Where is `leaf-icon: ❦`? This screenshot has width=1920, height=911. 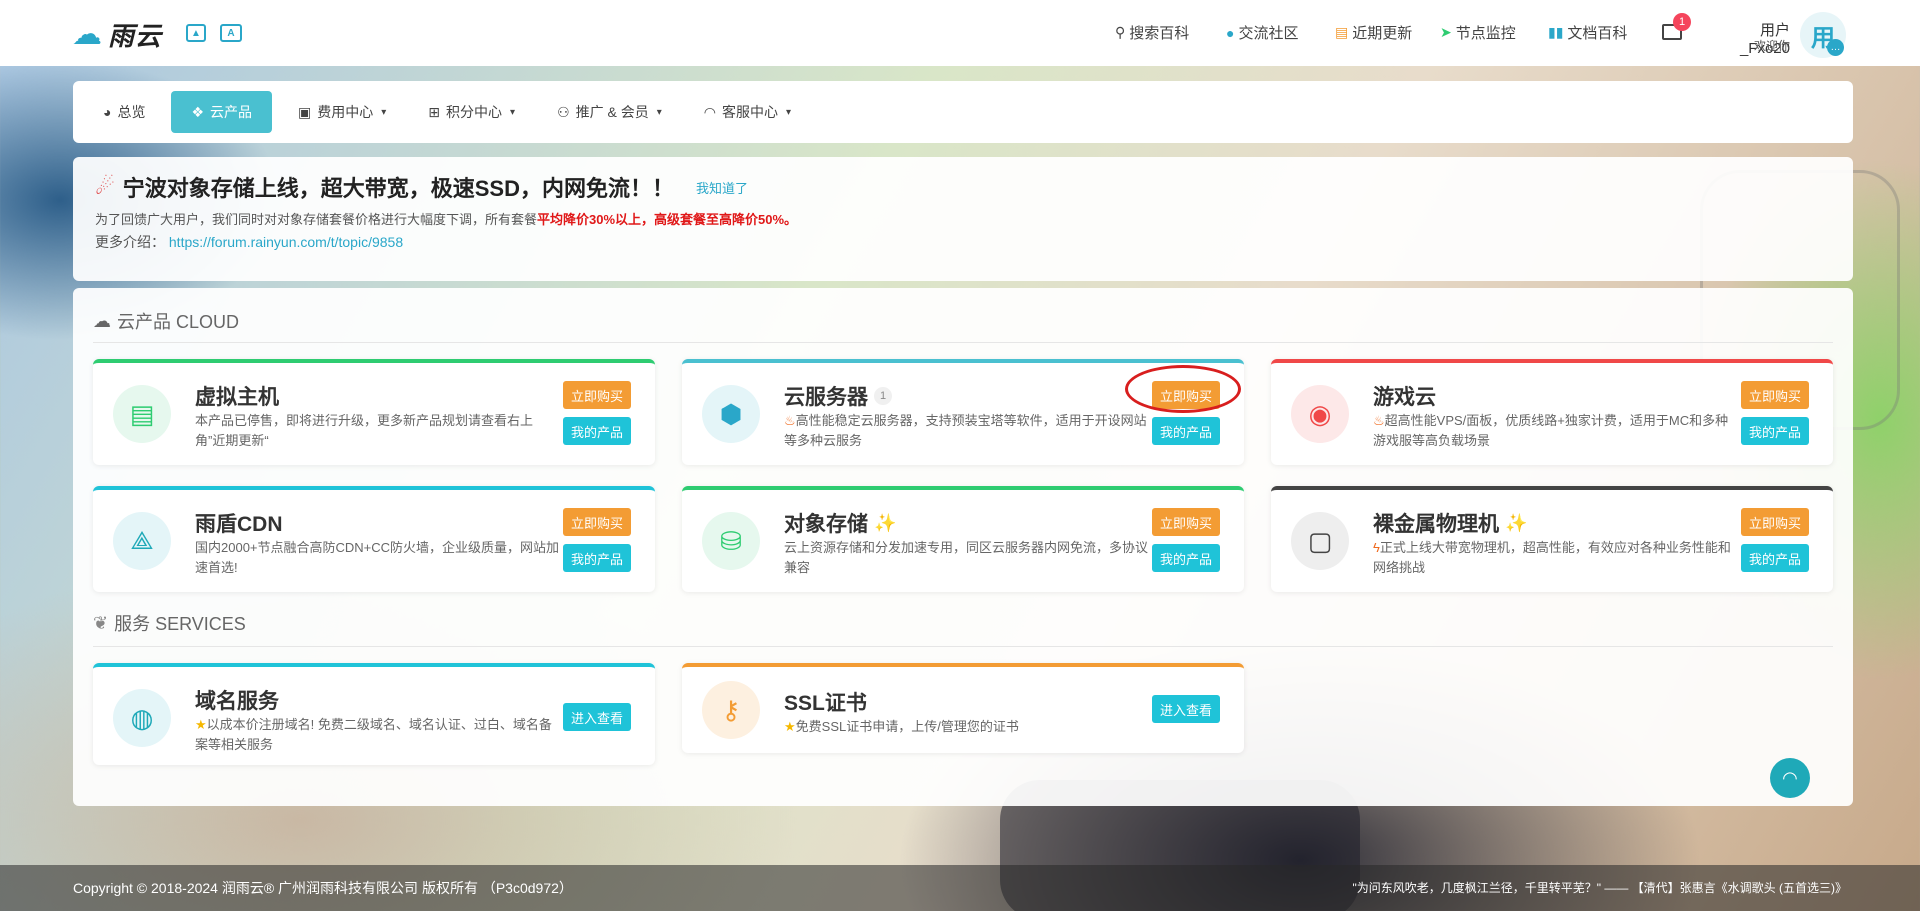
leaf-icon: ❦ is located at coordinates (101, 622).